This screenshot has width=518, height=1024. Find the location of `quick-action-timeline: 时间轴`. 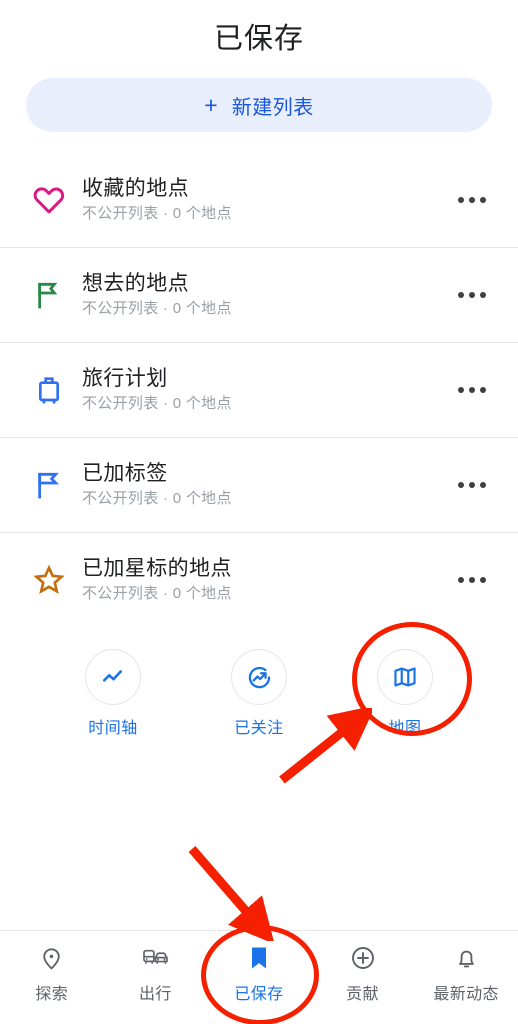

quick-action-timeline: 时间轴 is located at coordinates (113, 693).